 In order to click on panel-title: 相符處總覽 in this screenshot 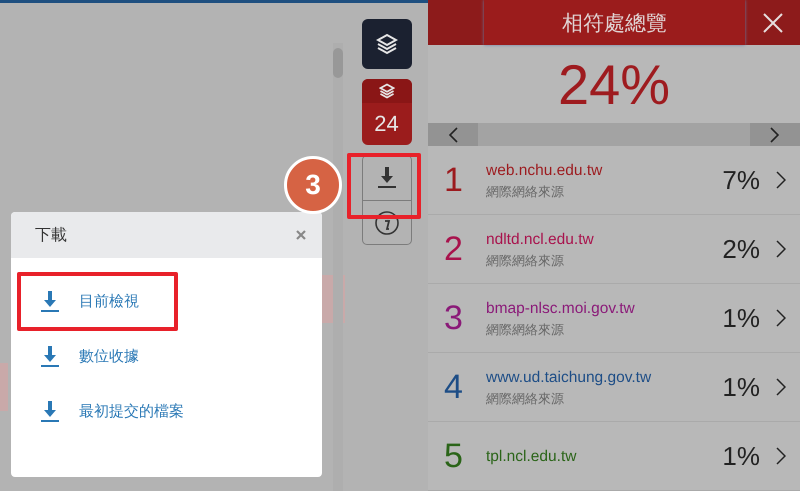, I will do `click(614, 23)`.